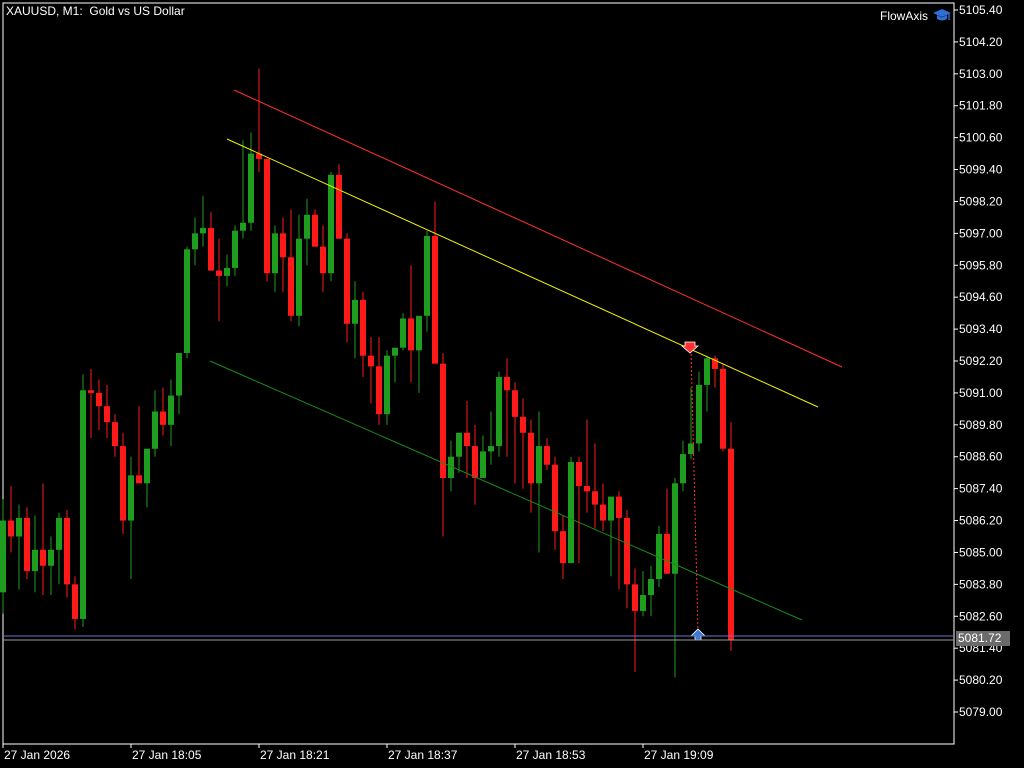  Describe the element at coordinates (981, 170) in the screenshot. I see `y-tick-label: 5099.40` at that location.